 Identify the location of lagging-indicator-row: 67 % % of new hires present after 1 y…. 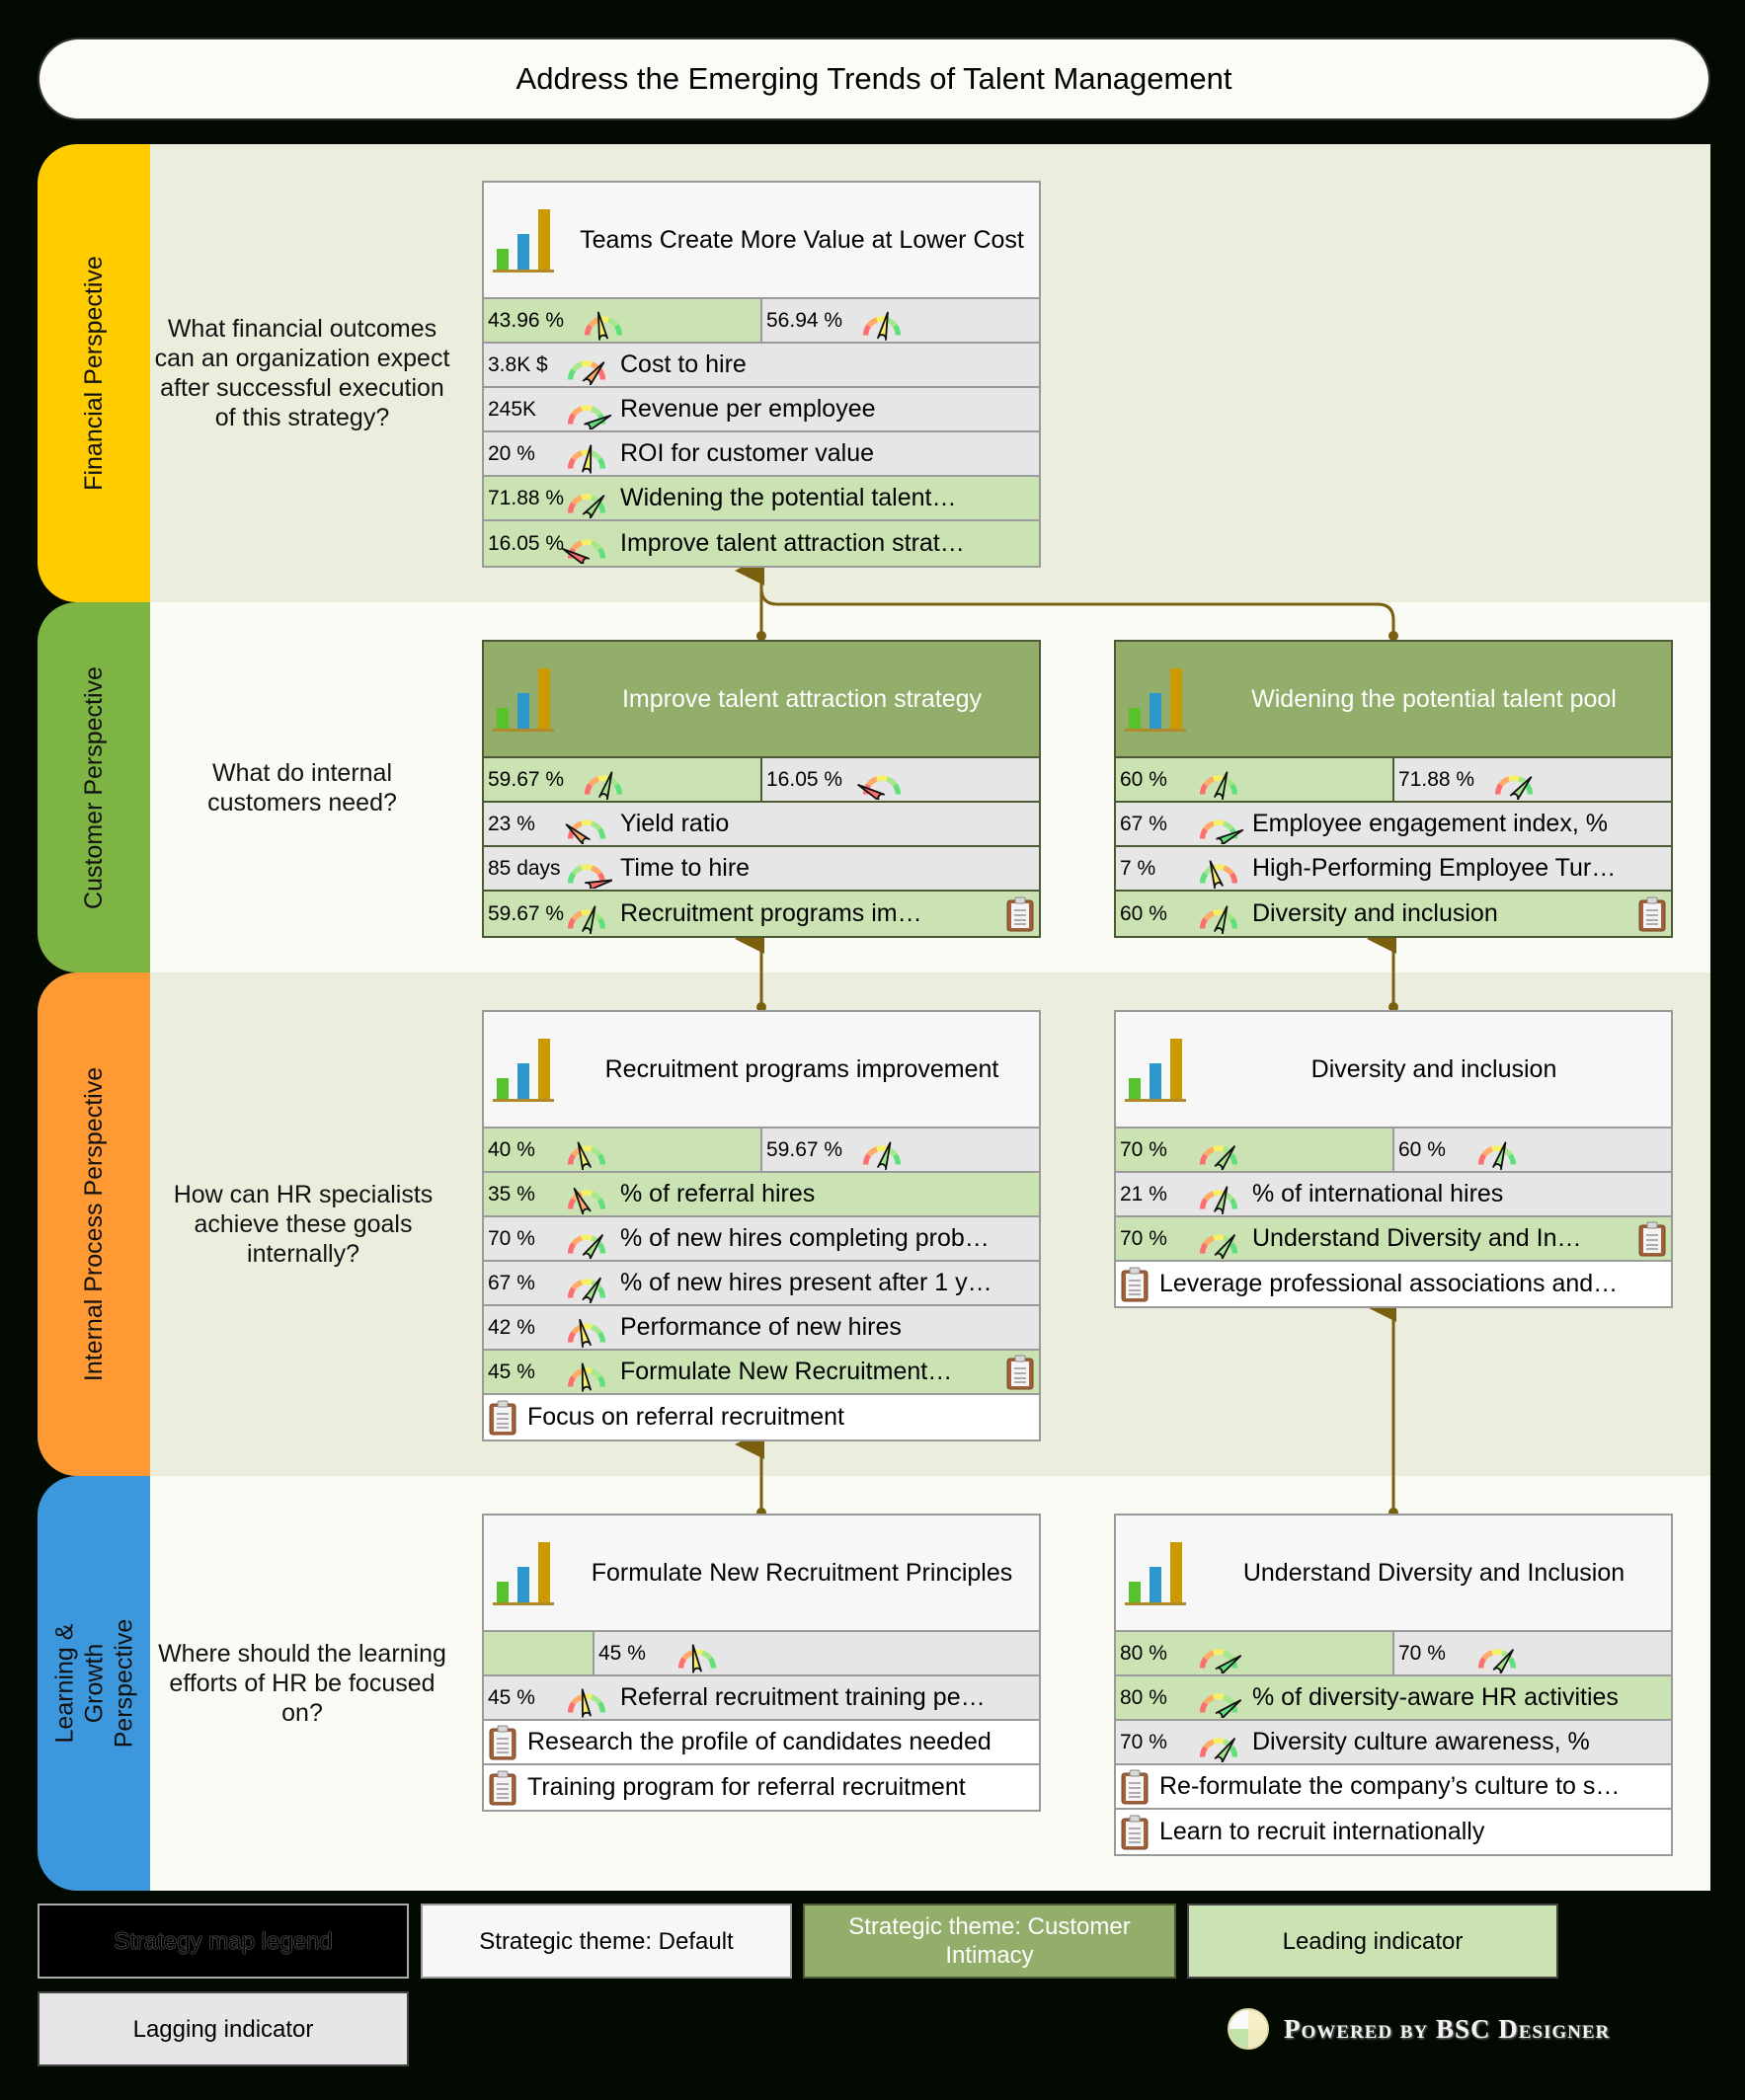
(761, 1284).